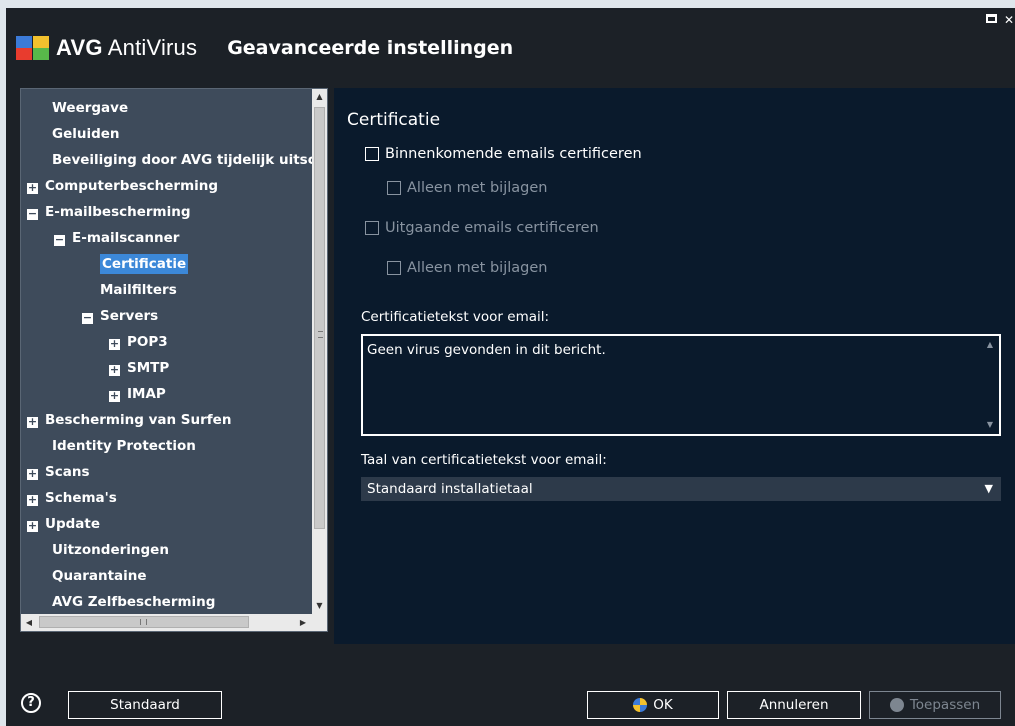  I want to click on tree-horizontal-scrollbar: ◀ ▶, so click(174, 622).